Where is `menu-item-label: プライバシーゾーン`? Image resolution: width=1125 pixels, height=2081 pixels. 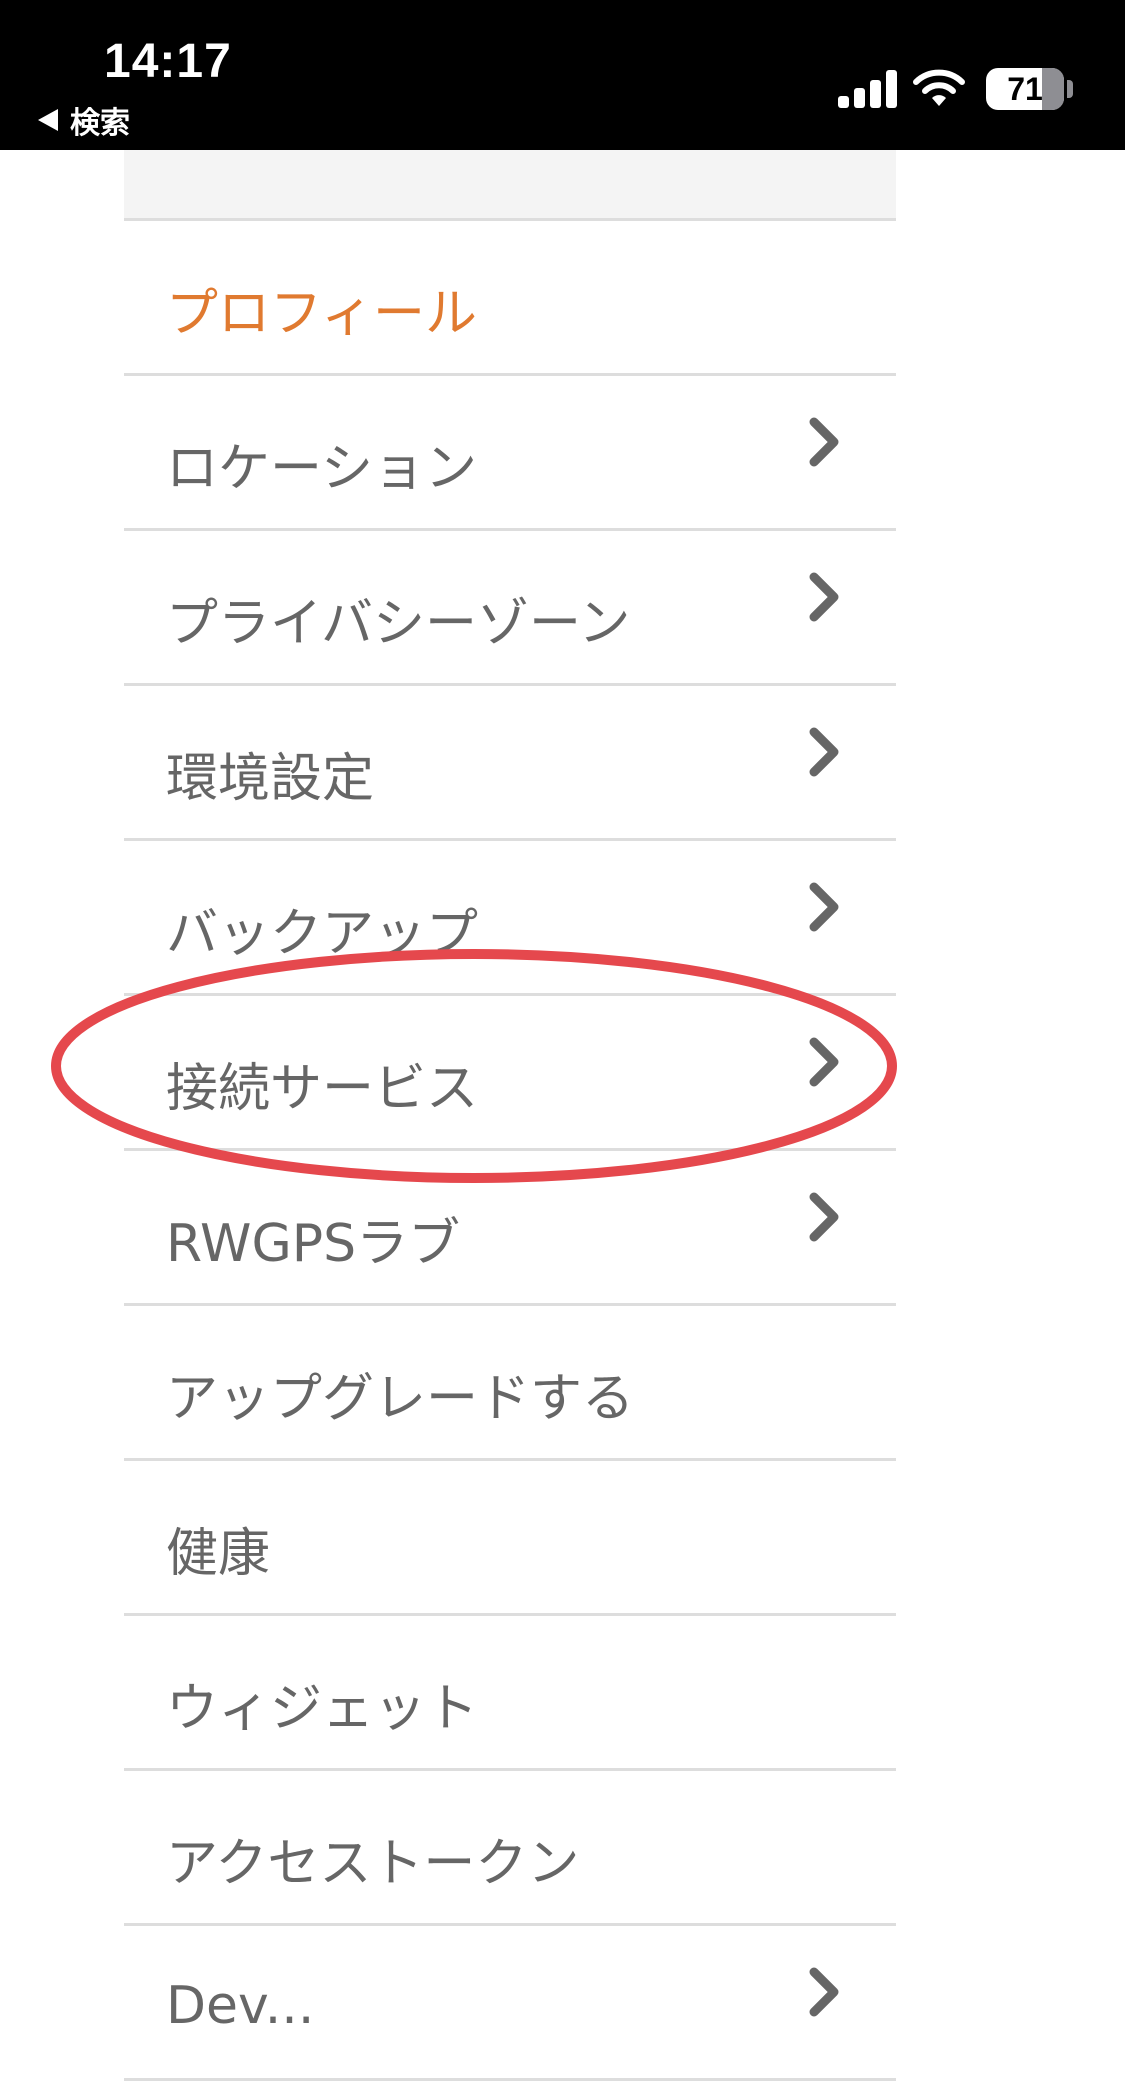
menu-item-label: プライバシーゾーン is located at coordinates (398, 624).